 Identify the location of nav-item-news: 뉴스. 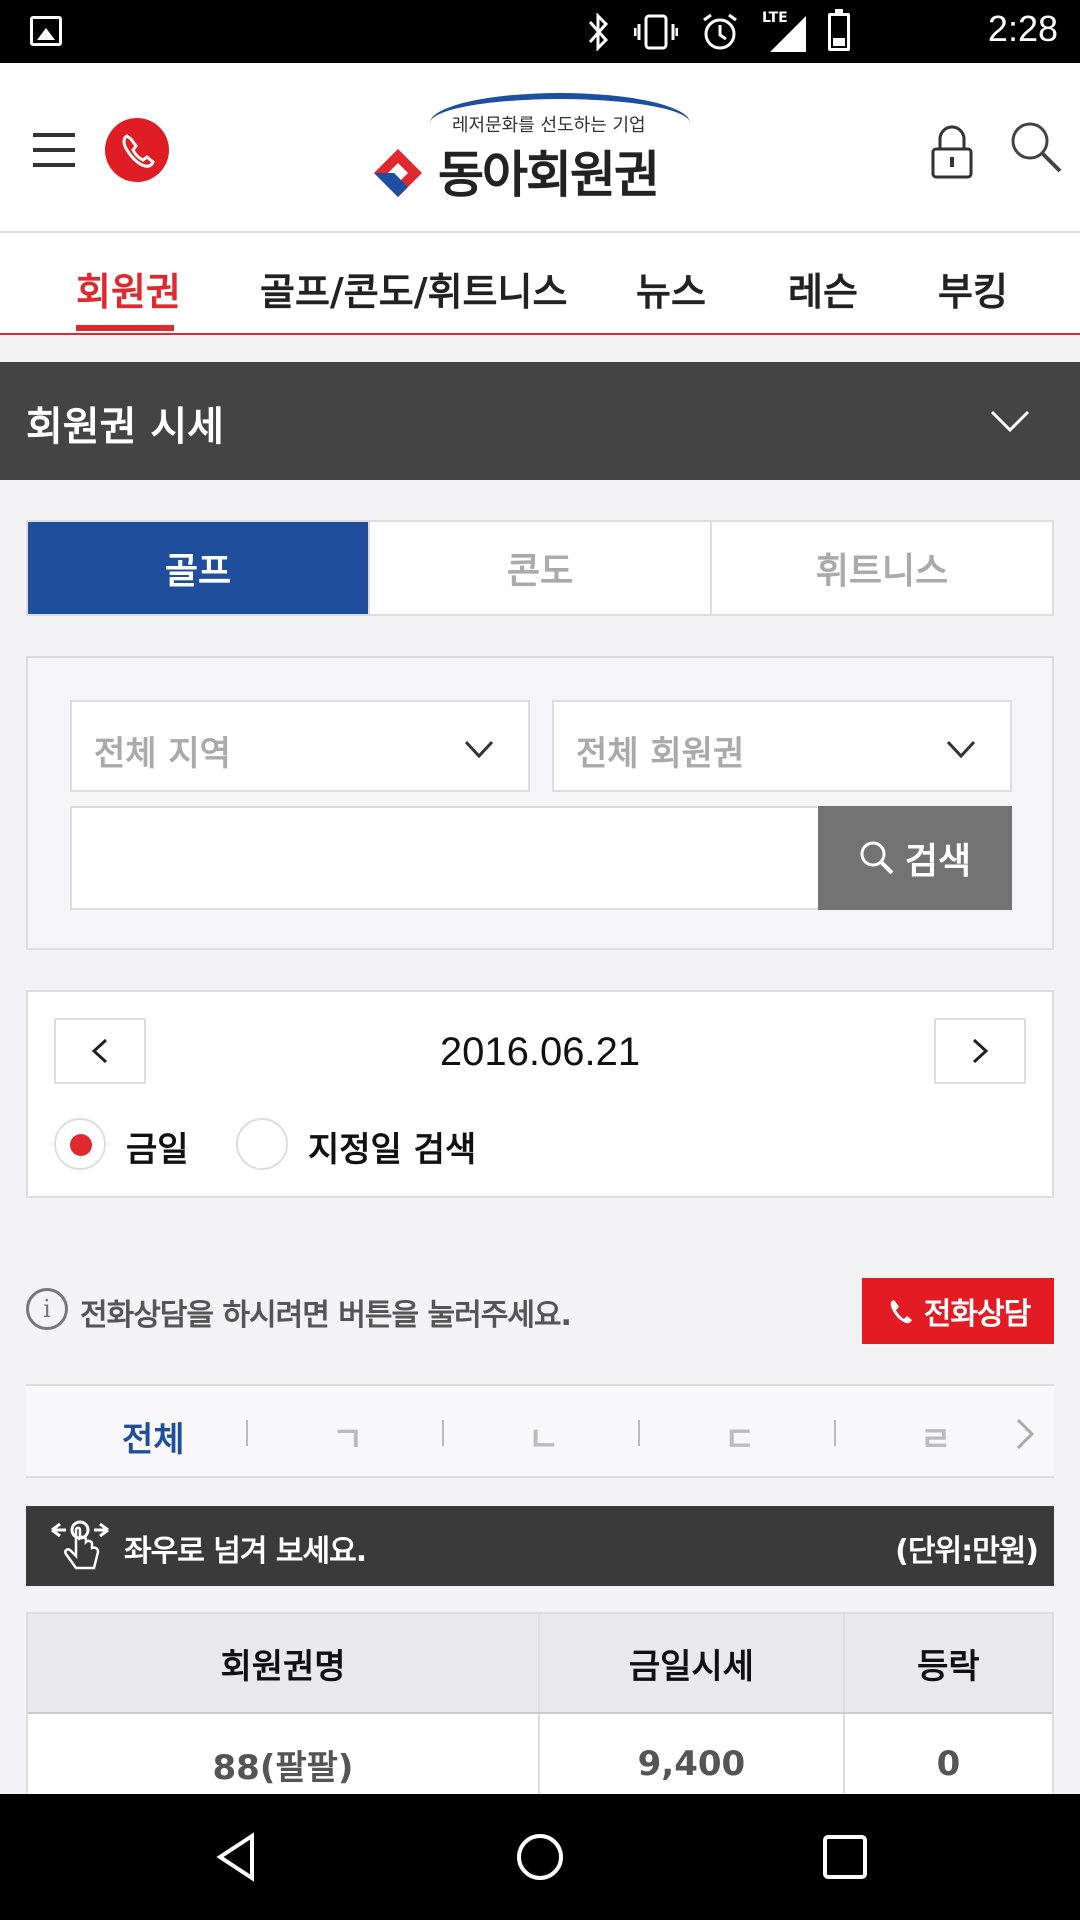
(671, 288).